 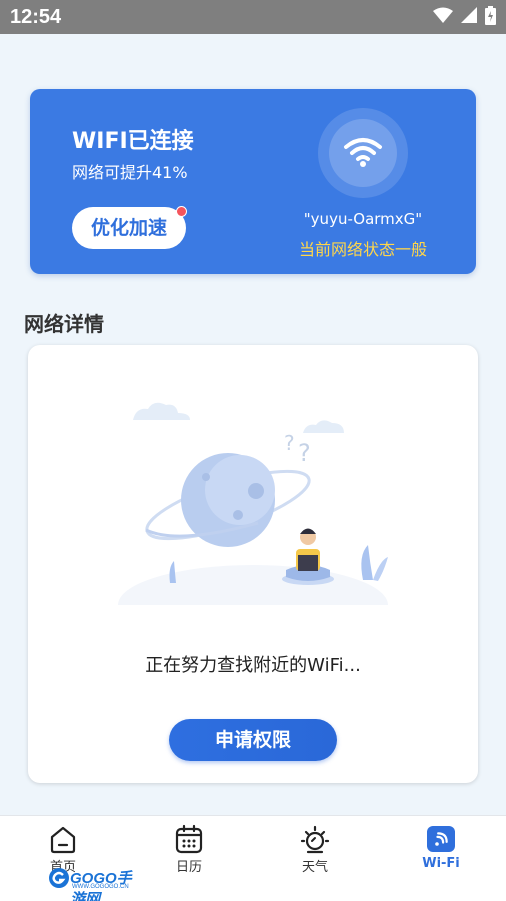 I want to click on wifi-connected-title: WIFI已连接, so click(x=133, y=141).